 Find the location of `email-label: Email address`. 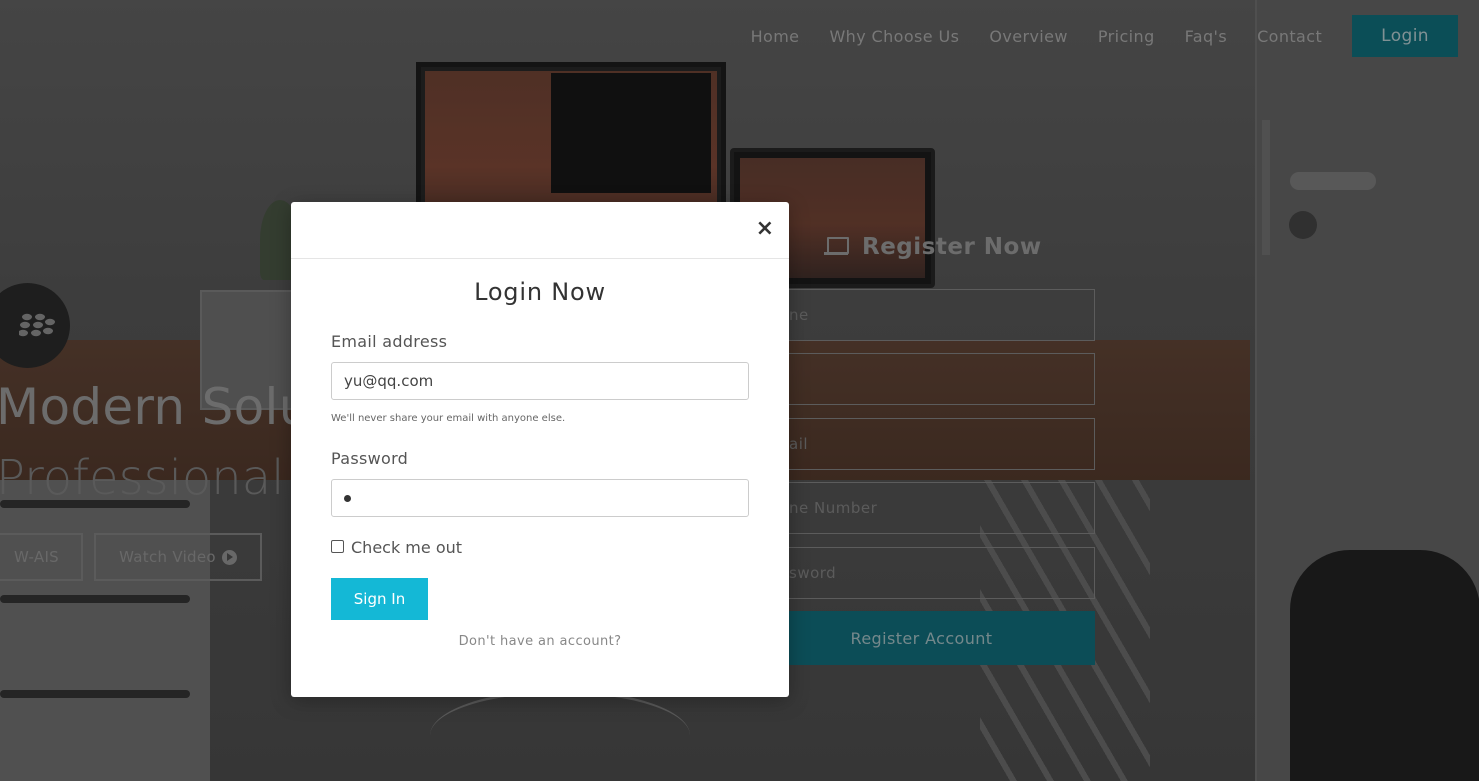

email-label: Email address is located at coordinates (389, 341).